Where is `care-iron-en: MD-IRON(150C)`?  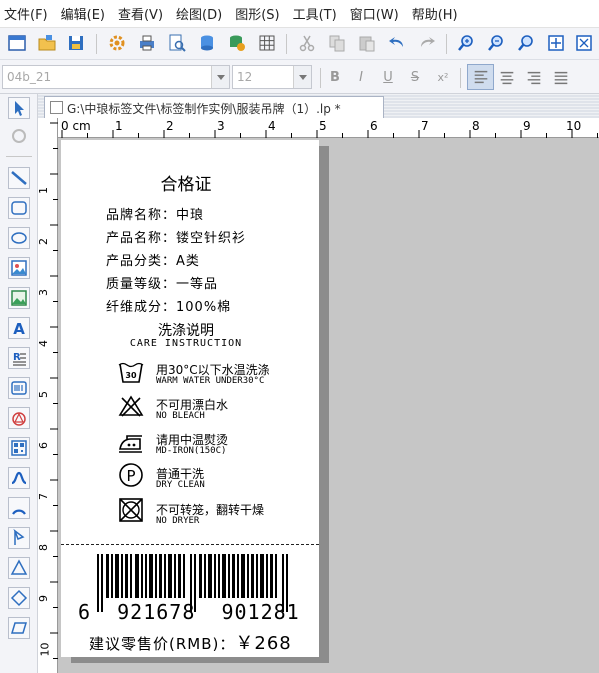 care-iron-en: MD-IRON(150C) is located at coordinates (191, 451).